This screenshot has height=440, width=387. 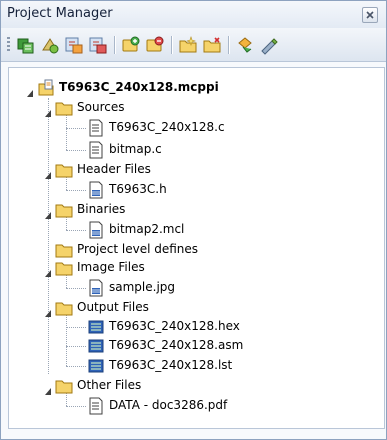 What do you see at coordinates (194, 190) in the screenshot?
I see `tree-file: T6963C.h` at bounding box center [194, 190].